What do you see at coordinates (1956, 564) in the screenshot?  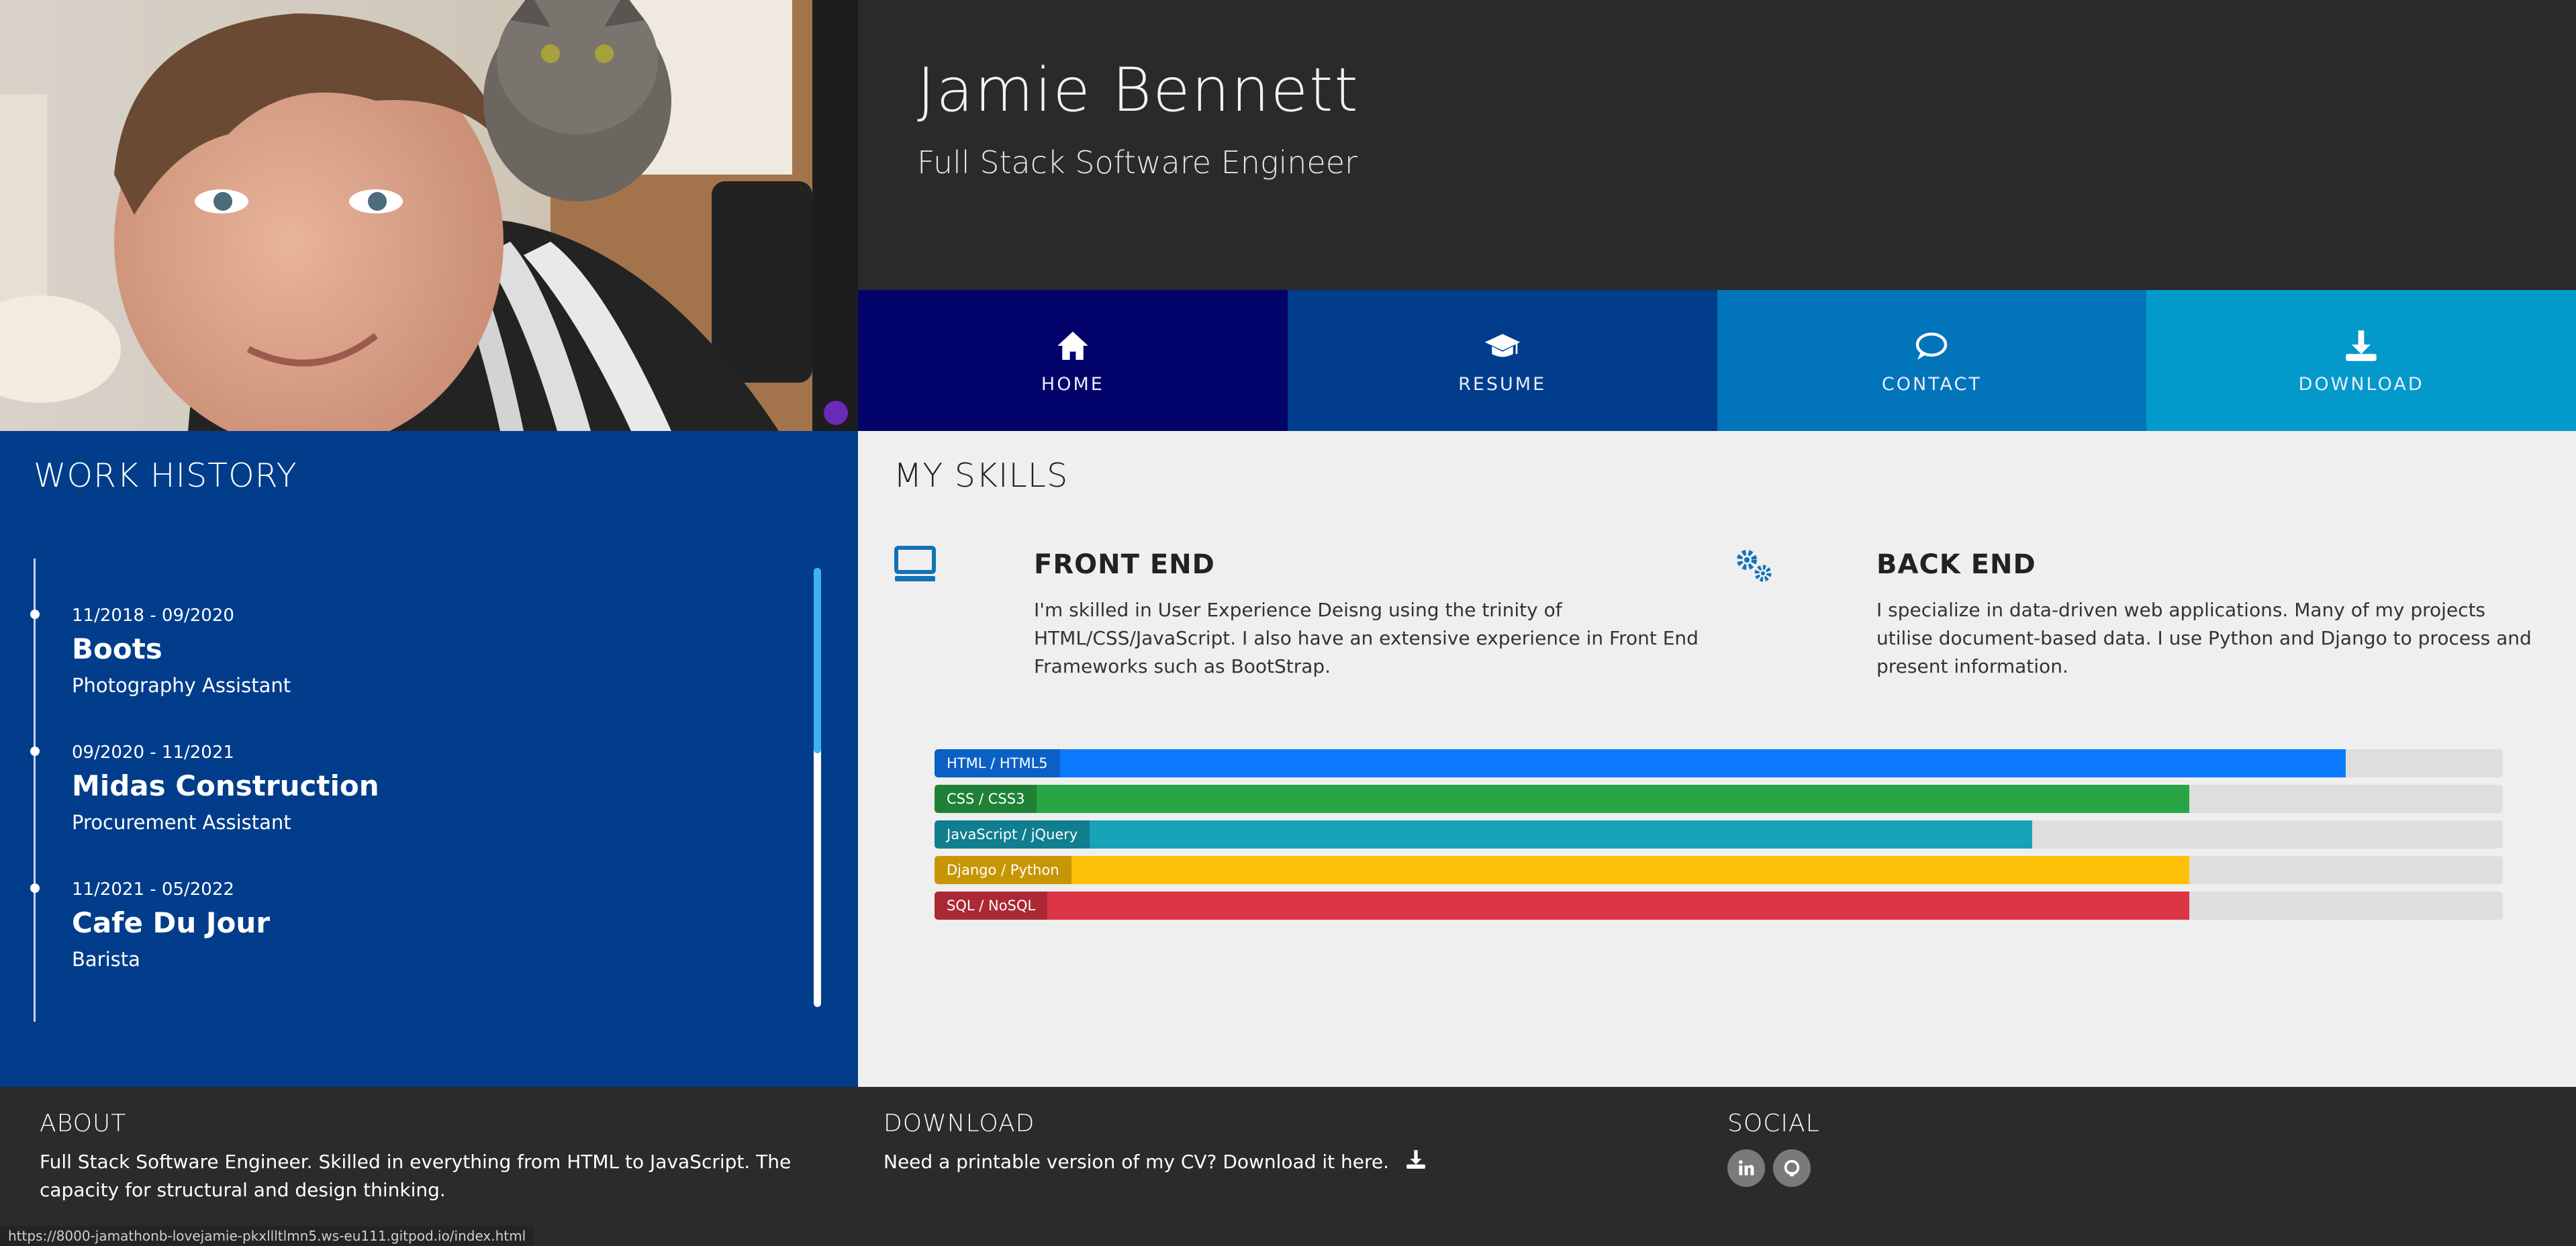 I see `back-end-title: BACK END` at bounding box center [1956, 564].